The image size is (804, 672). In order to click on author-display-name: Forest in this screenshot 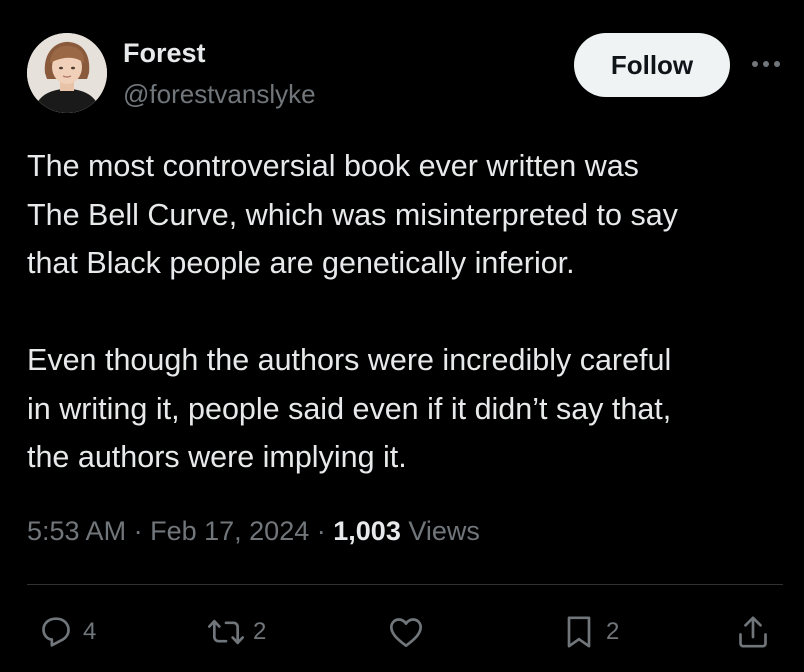, I will do `click(164, 53)`.